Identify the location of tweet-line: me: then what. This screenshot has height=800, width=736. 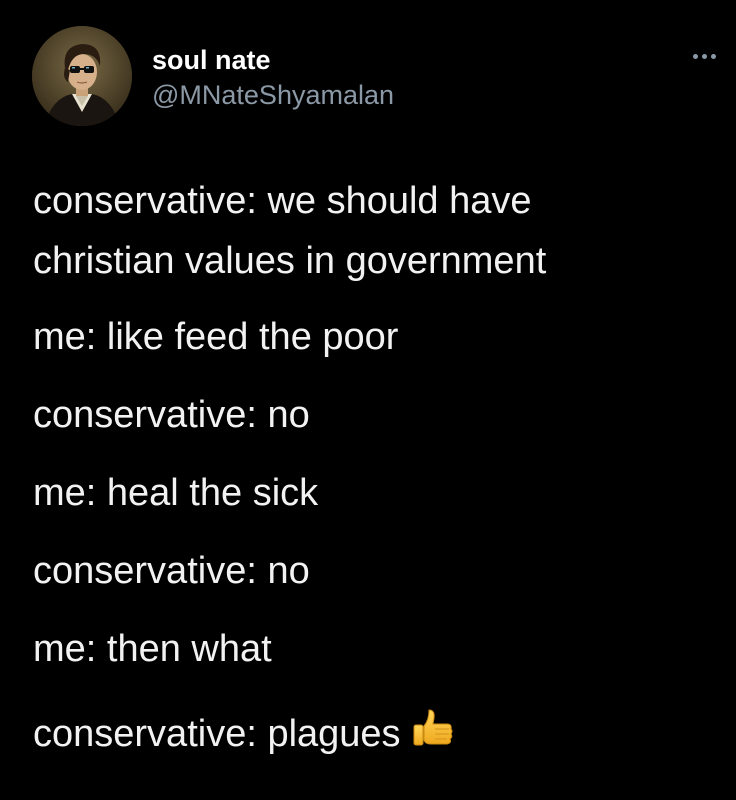
(152, 649).